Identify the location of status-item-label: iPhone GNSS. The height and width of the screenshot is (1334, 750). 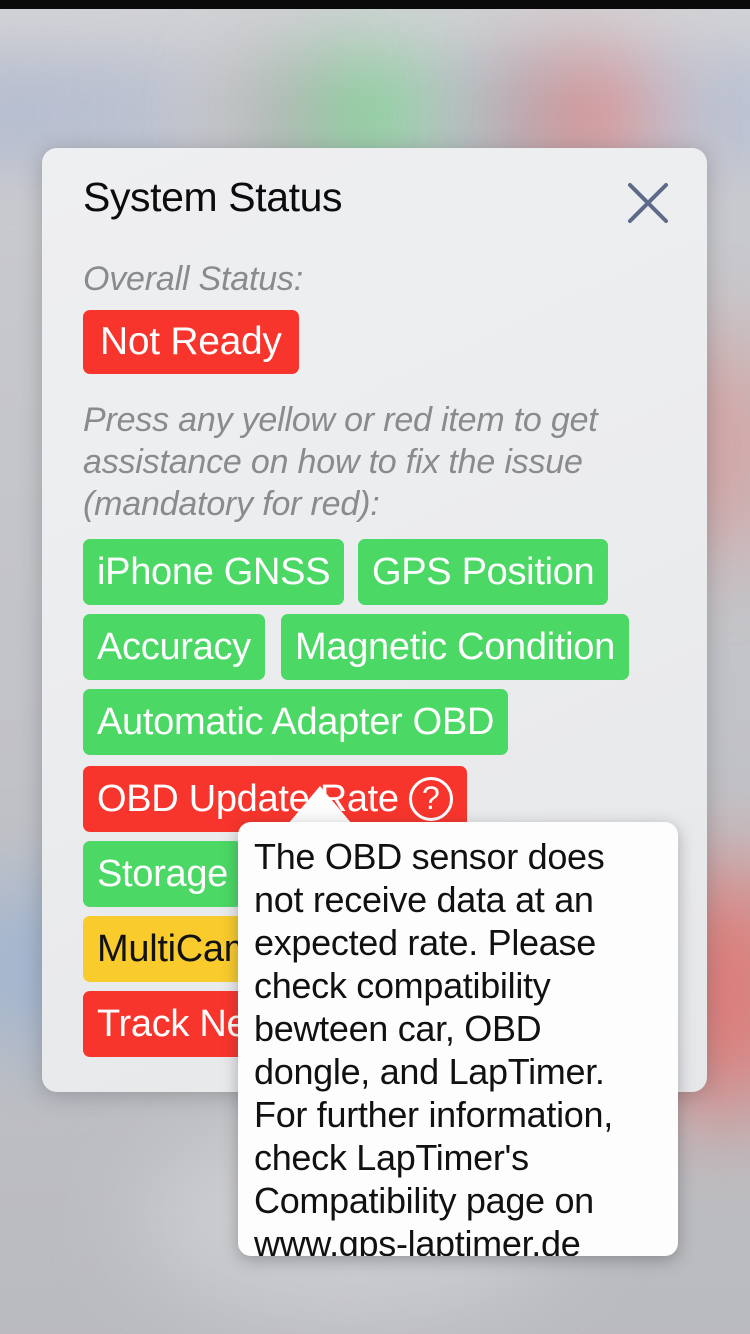
(214, 571).